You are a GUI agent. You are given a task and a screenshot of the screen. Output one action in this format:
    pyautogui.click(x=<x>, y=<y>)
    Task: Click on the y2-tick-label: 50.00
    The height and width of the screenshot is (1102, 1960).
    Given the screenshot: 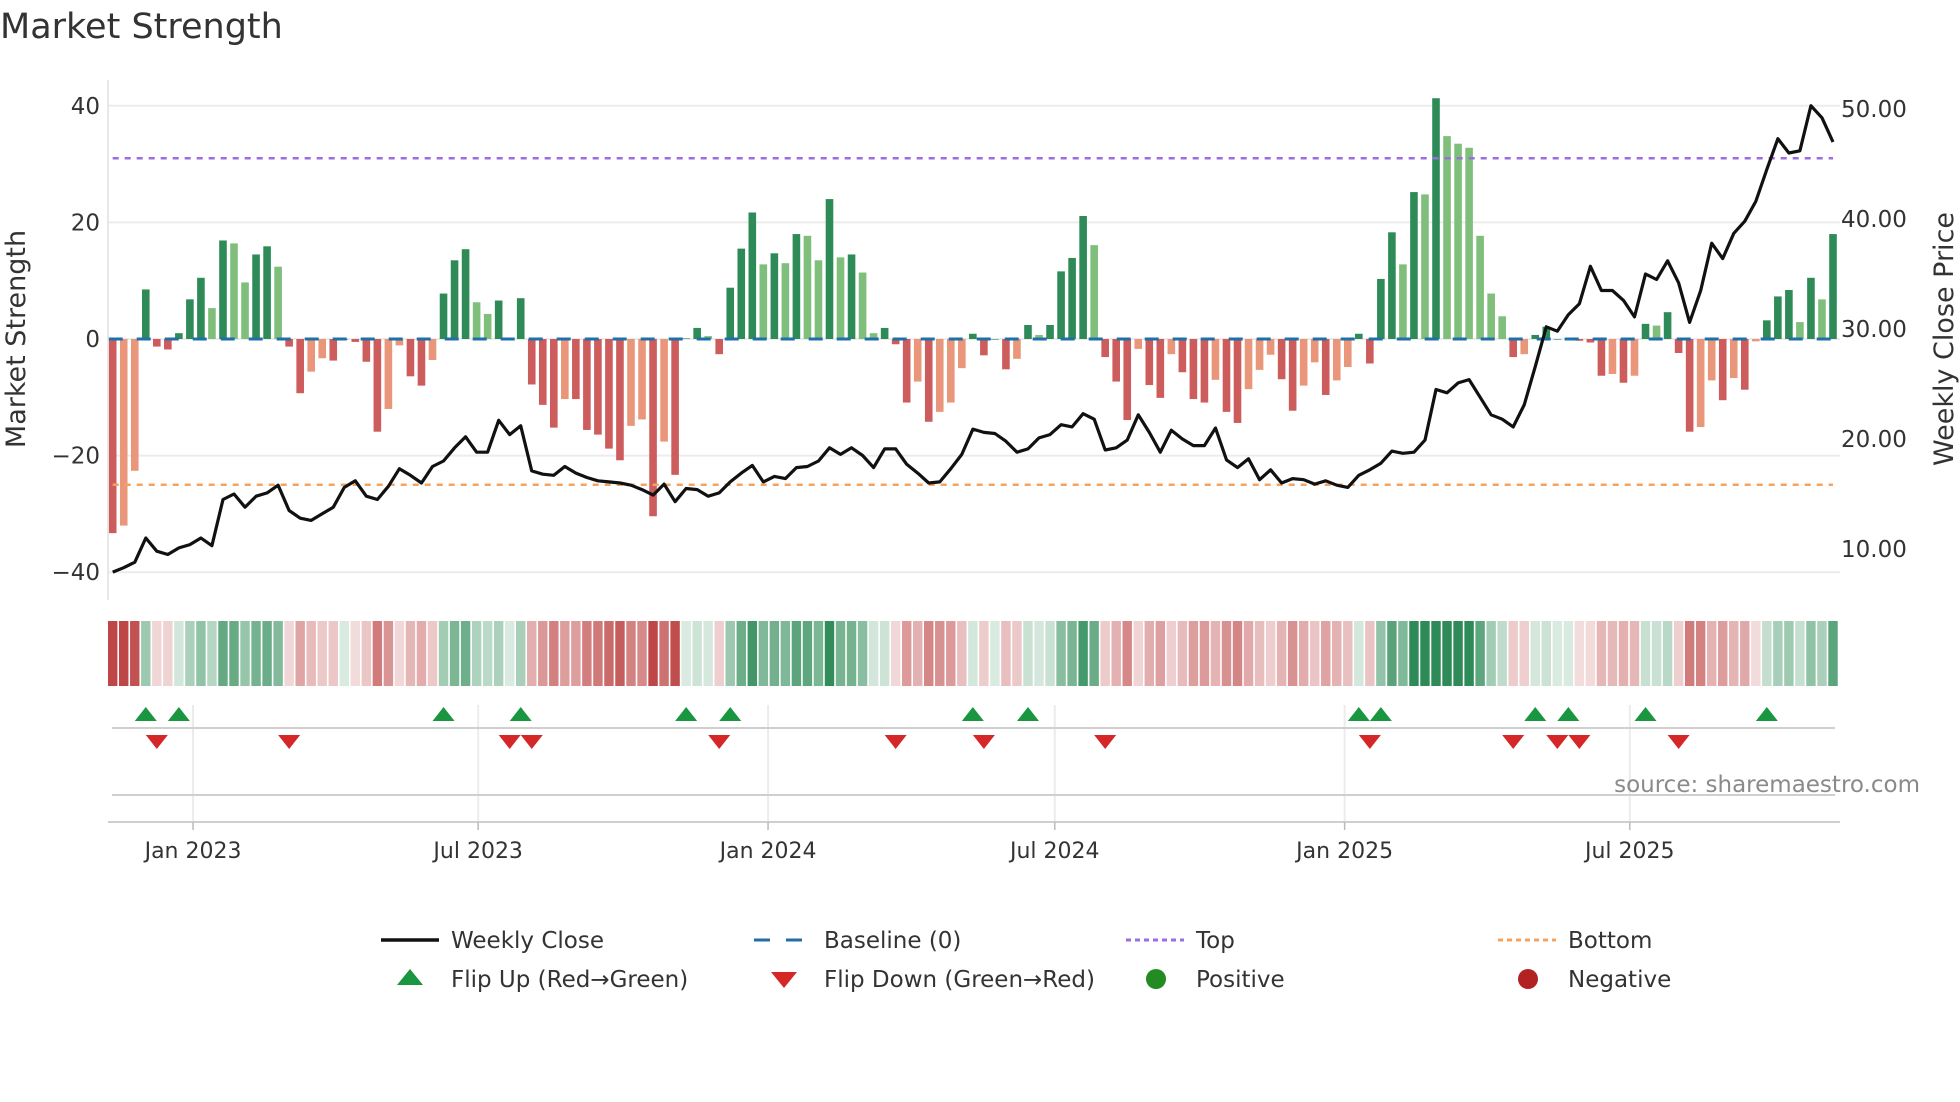 What is the action you would take?
    pyautogui.click(x=1874, y=110)
    